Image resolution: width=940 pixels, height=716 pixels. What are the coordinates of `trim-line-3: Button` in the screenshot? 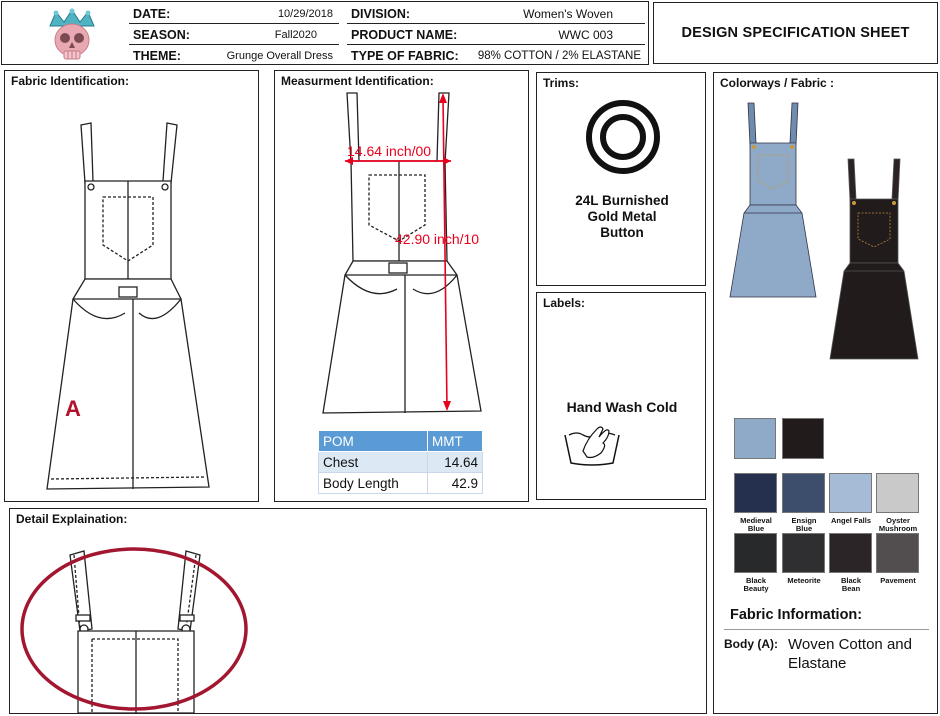 It's located at (622, 232).